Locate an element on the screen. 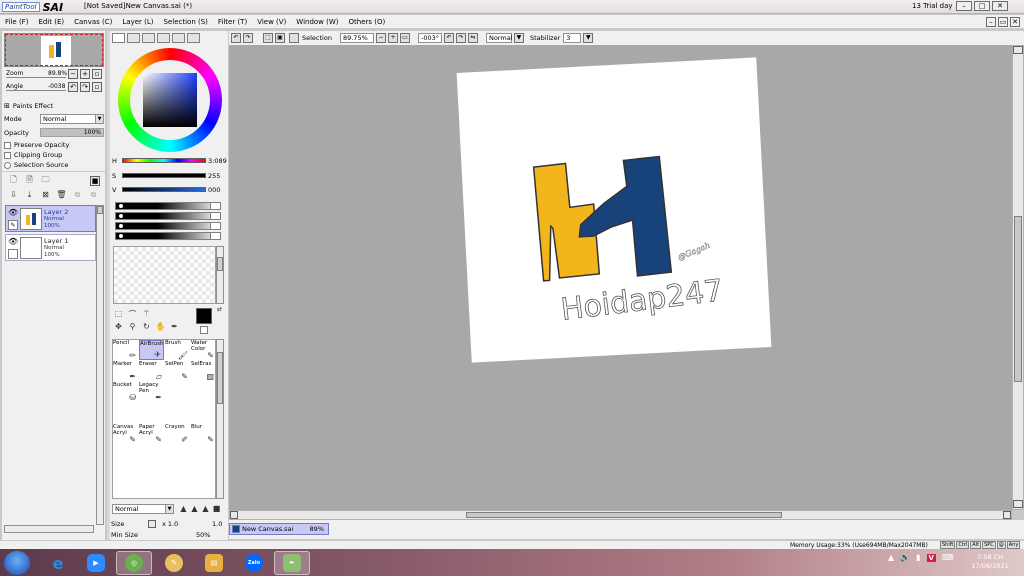 The height and width of the screenshot is (576, 1024). start-icon is located at coordinates (17, 563).